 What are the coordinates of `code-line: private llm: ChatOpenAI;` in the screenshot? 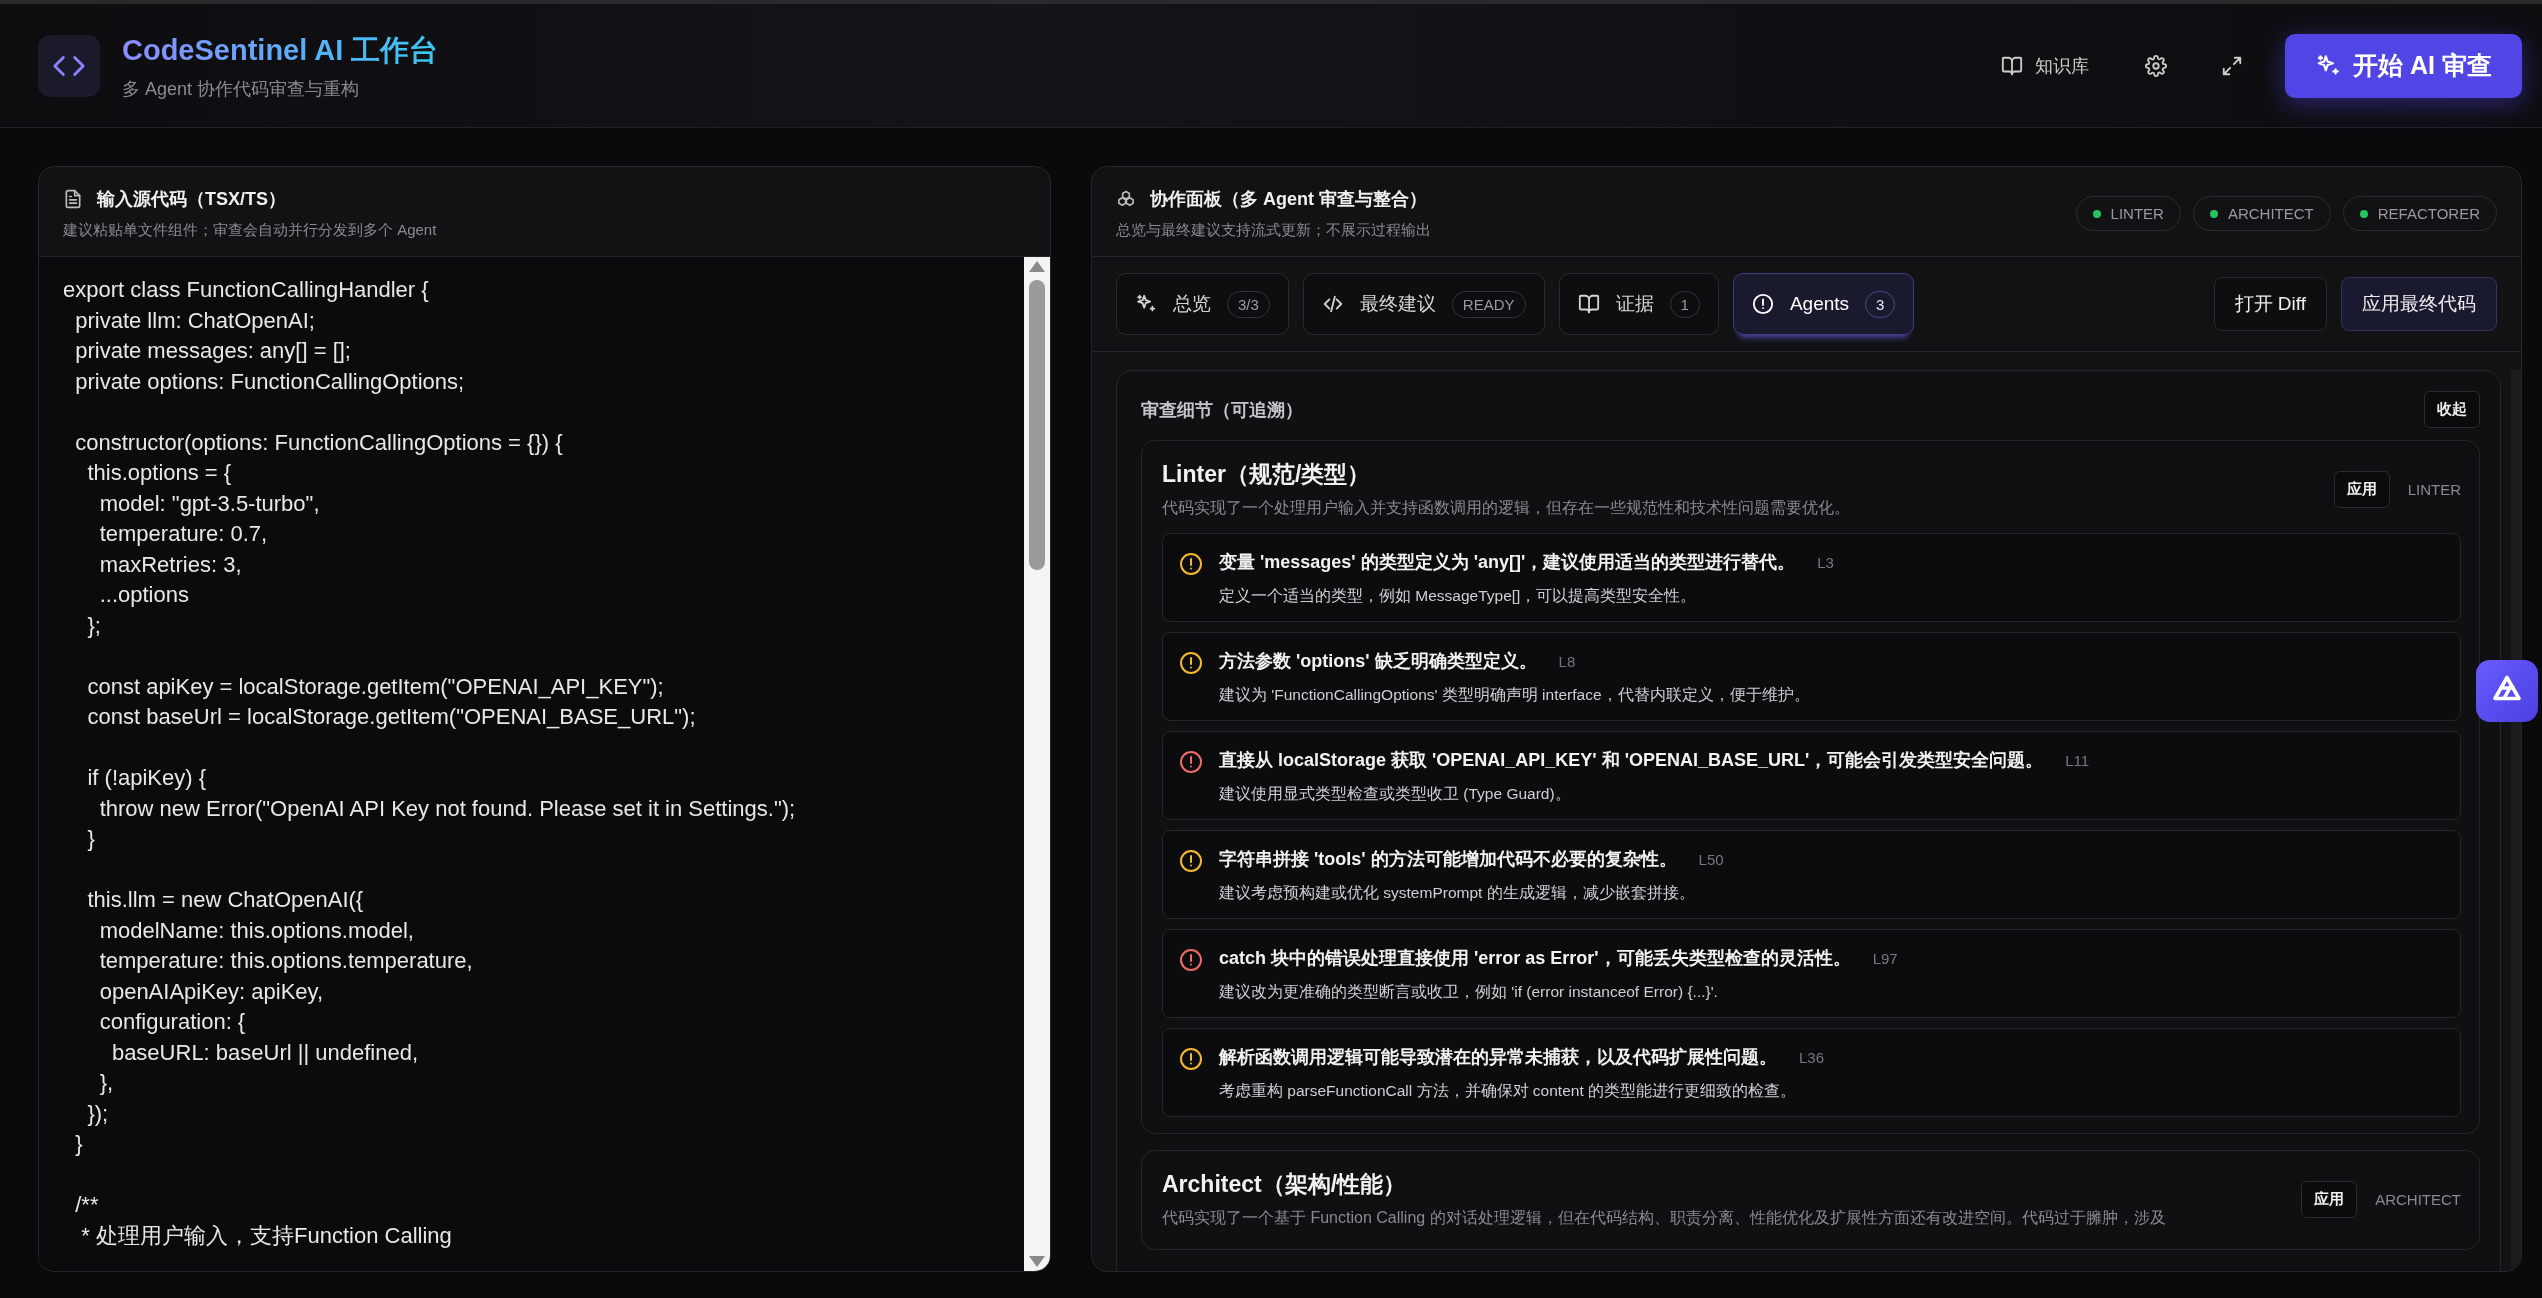 It's located at (195, 320).